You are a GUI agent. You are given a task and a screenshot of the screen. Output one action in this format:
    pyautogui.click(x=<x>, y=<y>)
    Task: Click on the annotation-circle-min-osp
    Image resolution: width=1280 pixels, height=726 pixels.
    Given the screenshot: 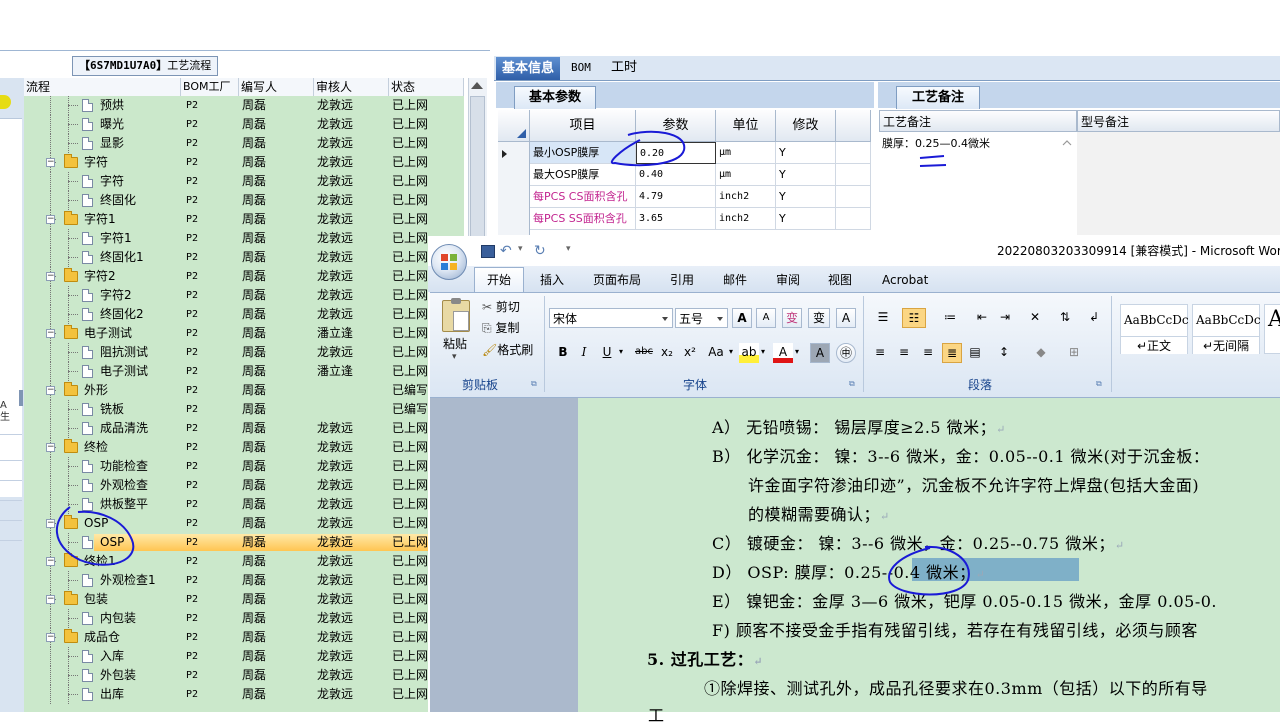 What is the action you would take?
    pyautogui.click(x=648, y=148)
    